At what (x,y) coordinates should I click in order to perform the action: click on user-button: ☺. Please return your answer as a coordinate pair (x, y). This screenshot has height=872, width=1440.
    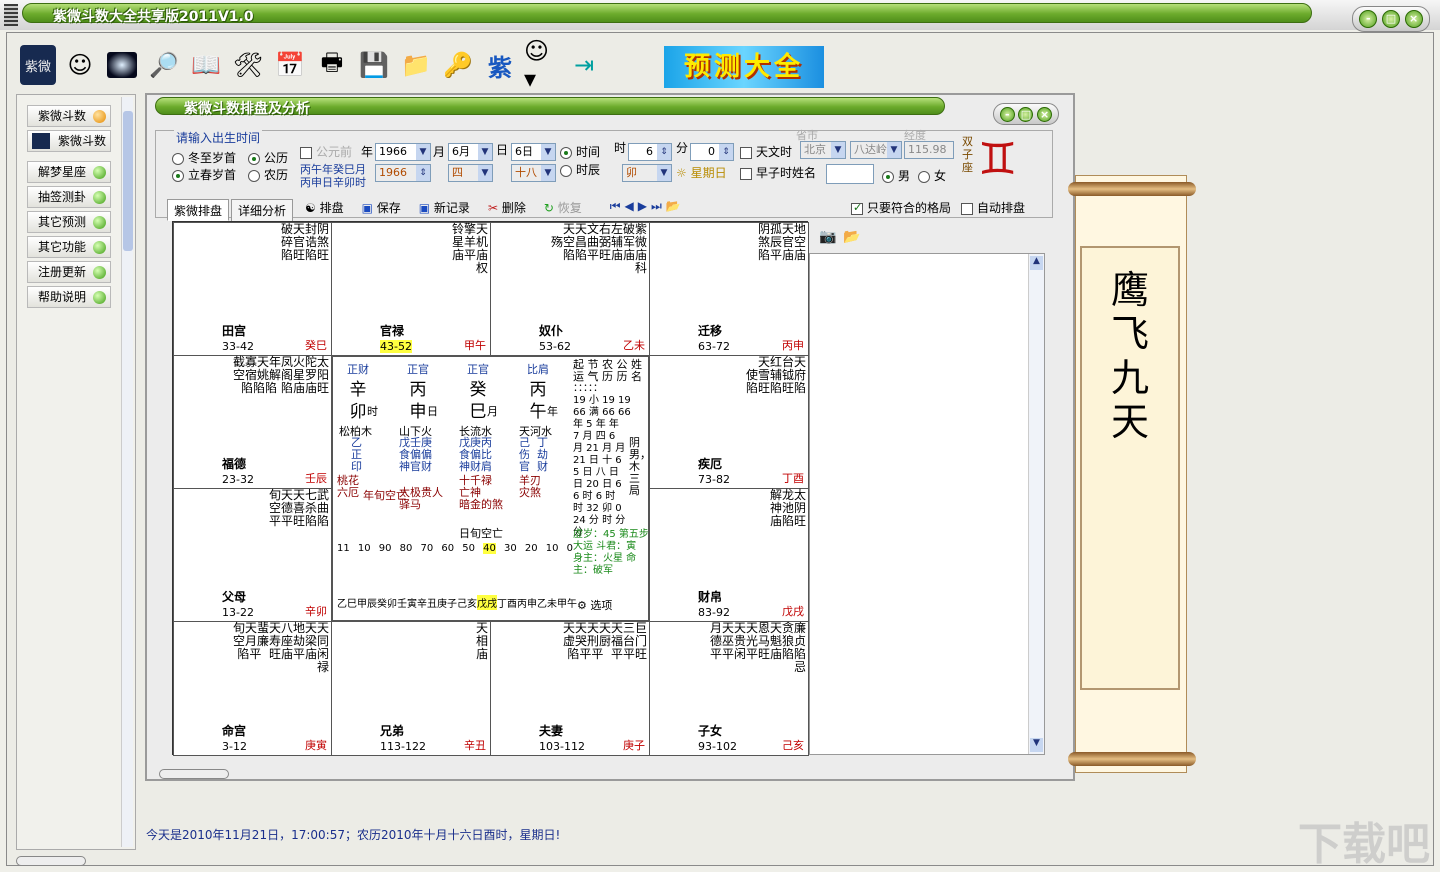
    Looking at the image, I should click on (80, 65).